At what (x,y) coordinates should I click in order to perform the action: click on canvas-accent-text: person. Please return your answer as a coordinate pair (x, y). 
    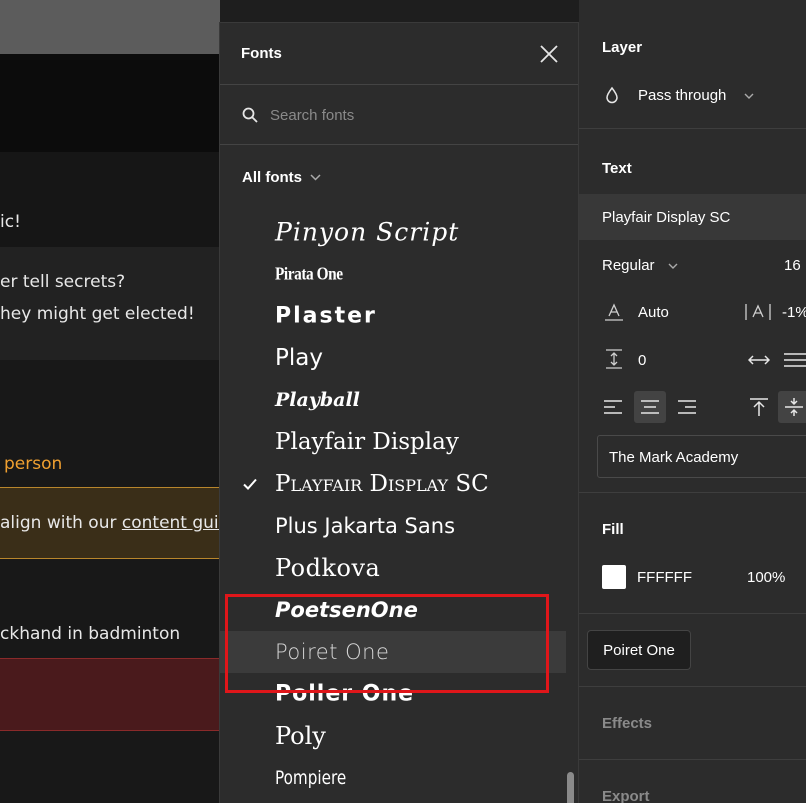
    Looking at the image, I should click on (33, 464).